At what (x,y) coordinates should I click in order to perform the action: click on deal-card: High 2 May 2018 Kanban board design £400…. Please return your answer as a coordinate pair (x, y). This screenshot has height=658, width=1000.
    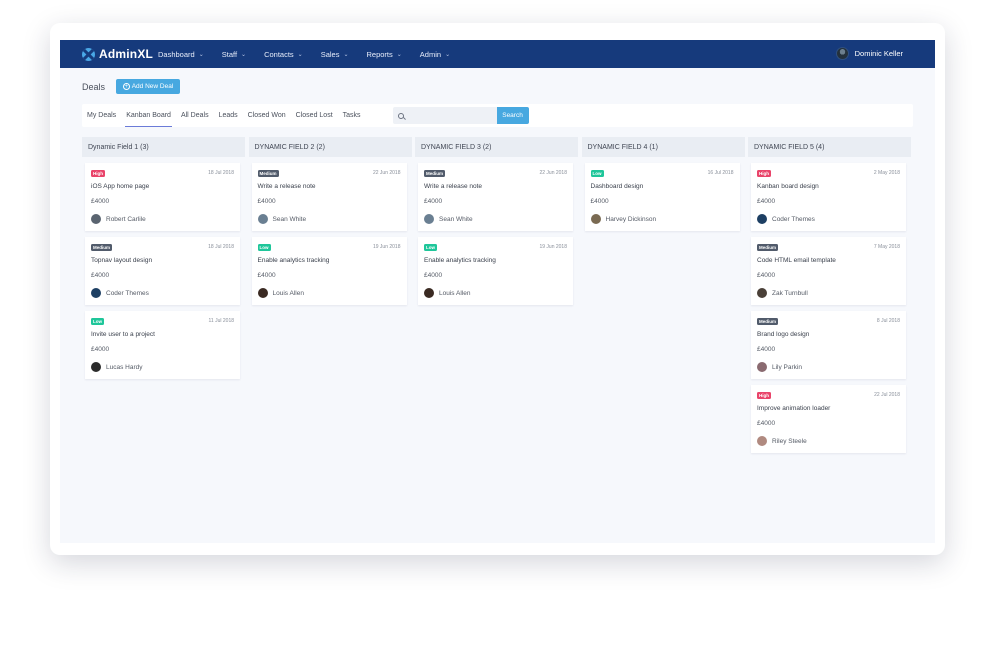
    Looking at the image, I should click on (828, 197).